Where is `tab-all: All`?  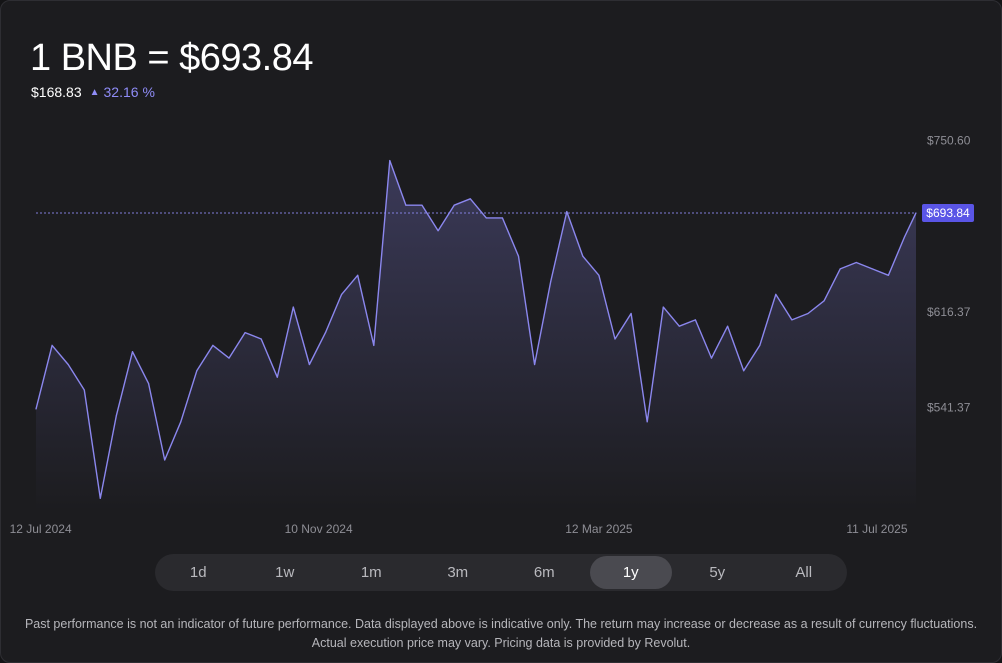
tab-all: All is located at coordinates (804, 572).